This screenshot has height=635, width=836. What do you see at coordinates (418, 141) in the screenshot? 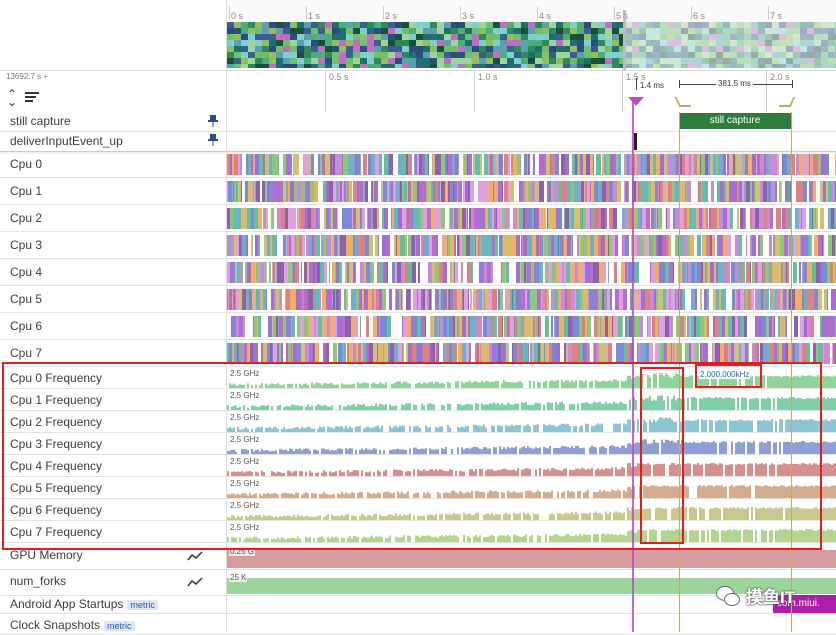
I see `pinned-track-deliver-input: deliverInputEvent_up` at bounding box center [418, 141].